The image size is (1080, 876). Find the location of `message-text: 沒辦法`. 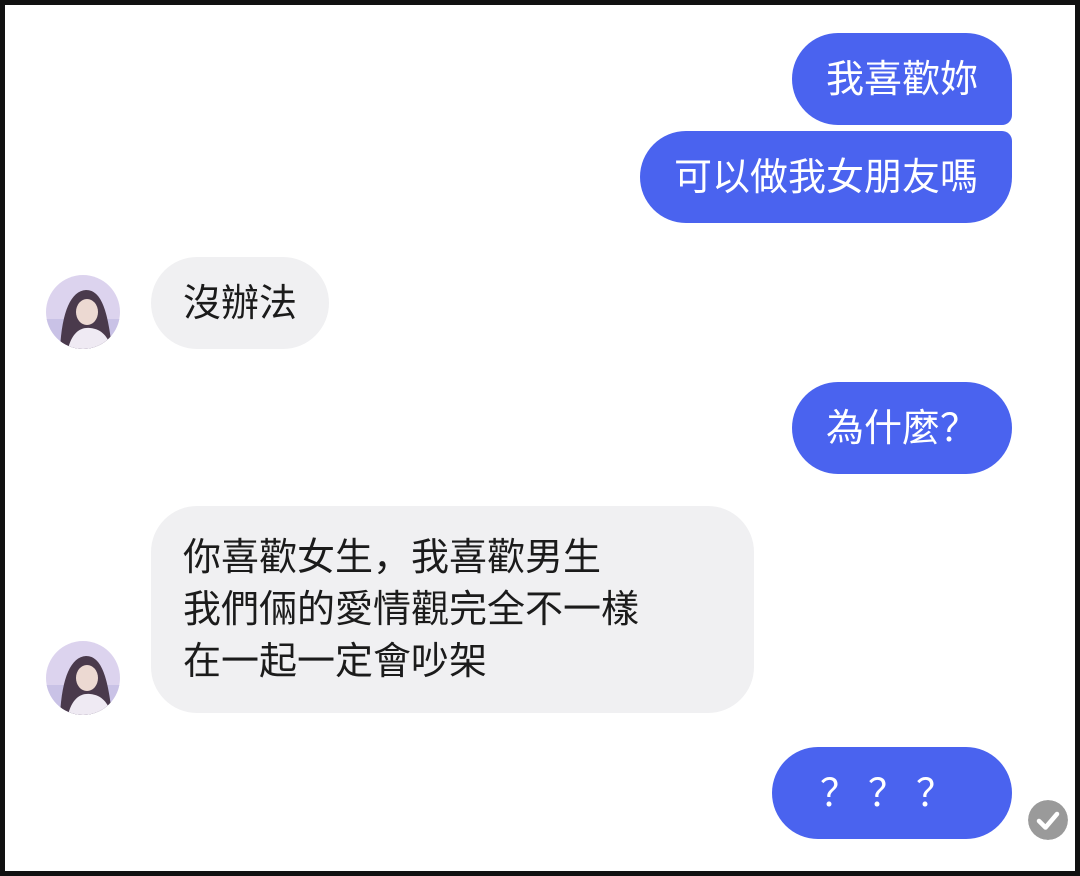

message-text: 沒辦法 is located at coordinates (240, 303).